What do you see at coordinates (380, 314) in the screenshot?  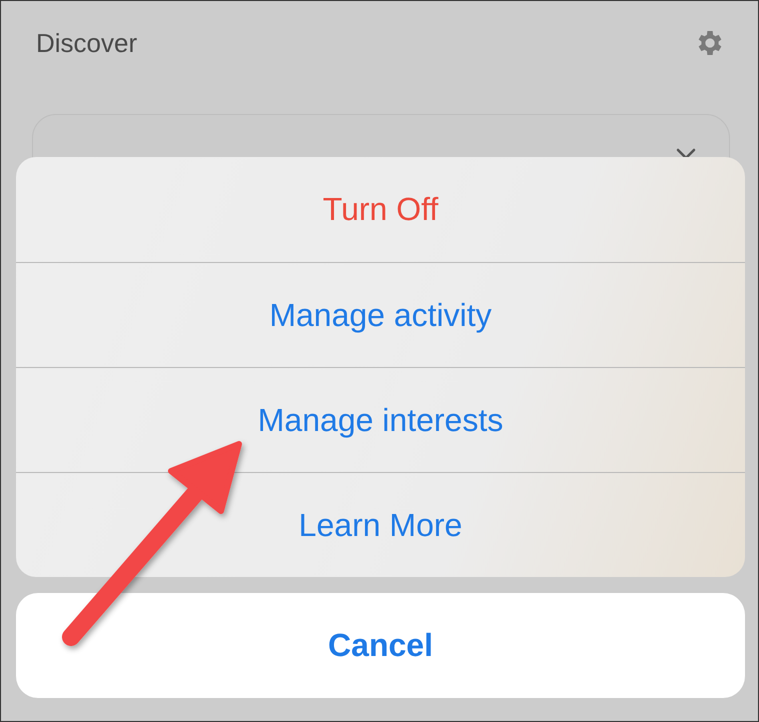 I see `action-button: Manage activity` at bounding box center [380, 314].